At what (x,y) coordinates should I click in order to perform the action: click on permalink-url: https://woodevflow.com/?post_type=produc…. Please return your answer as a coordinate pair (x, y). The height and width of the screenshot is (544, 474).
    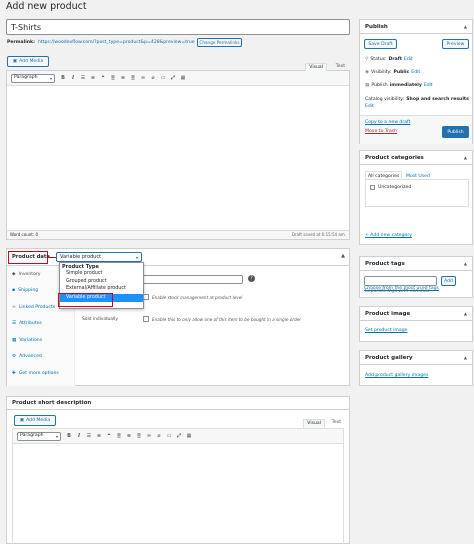
    Looking at the image, I should click on (116, 43).